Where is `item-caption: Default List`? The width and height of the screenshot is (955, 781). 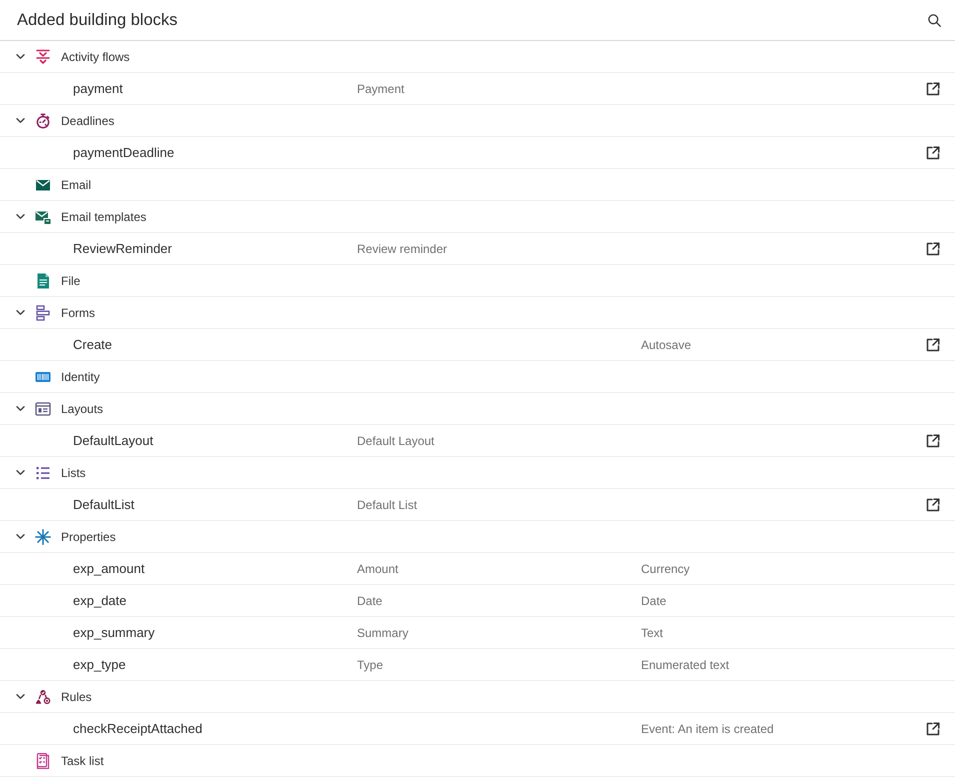 item-caption: Default List is located at coordinates (387, 505).